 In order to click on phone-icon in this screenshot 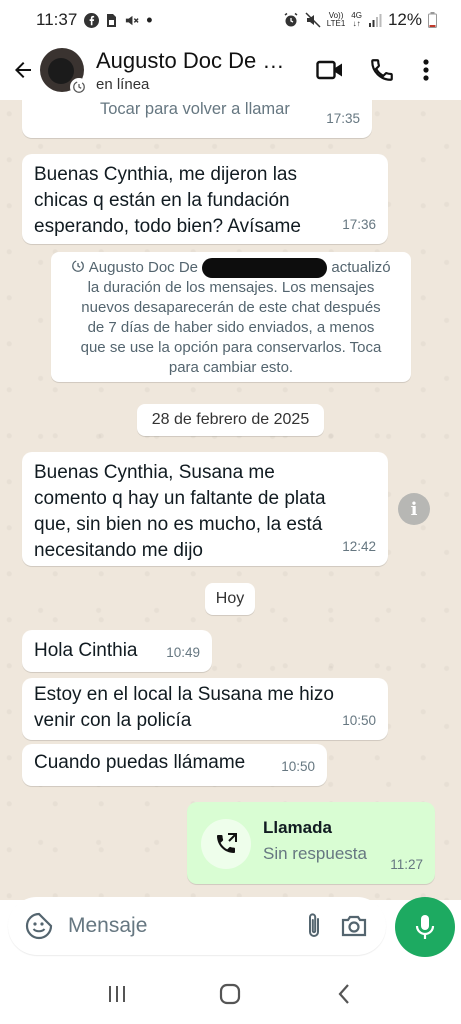, I will do `click(382, 70)`.